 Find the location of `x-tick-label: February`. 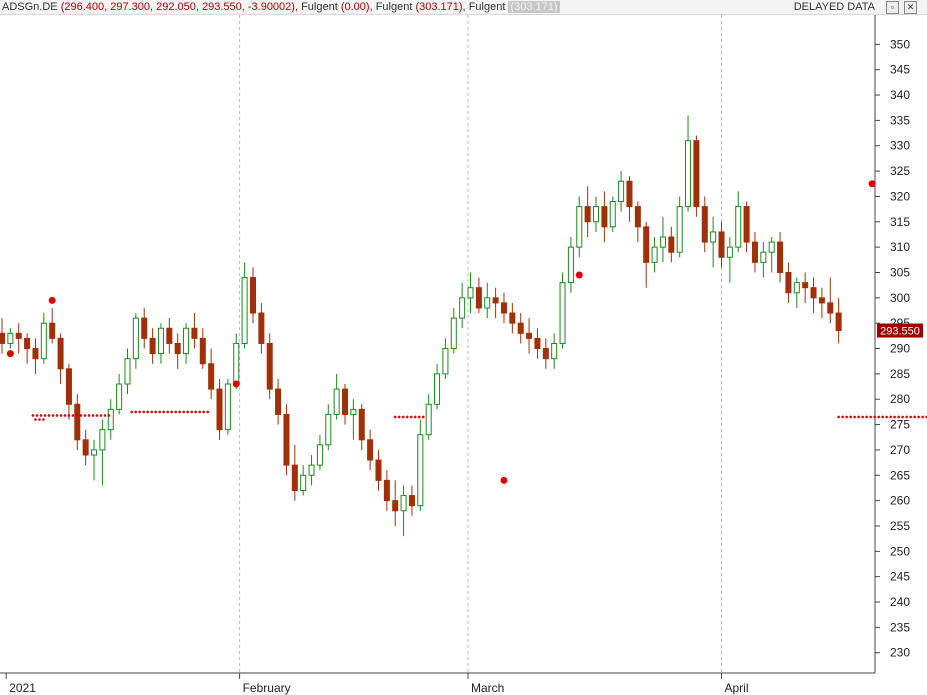

x-tick-label: February is located at coordinates (267, 688).